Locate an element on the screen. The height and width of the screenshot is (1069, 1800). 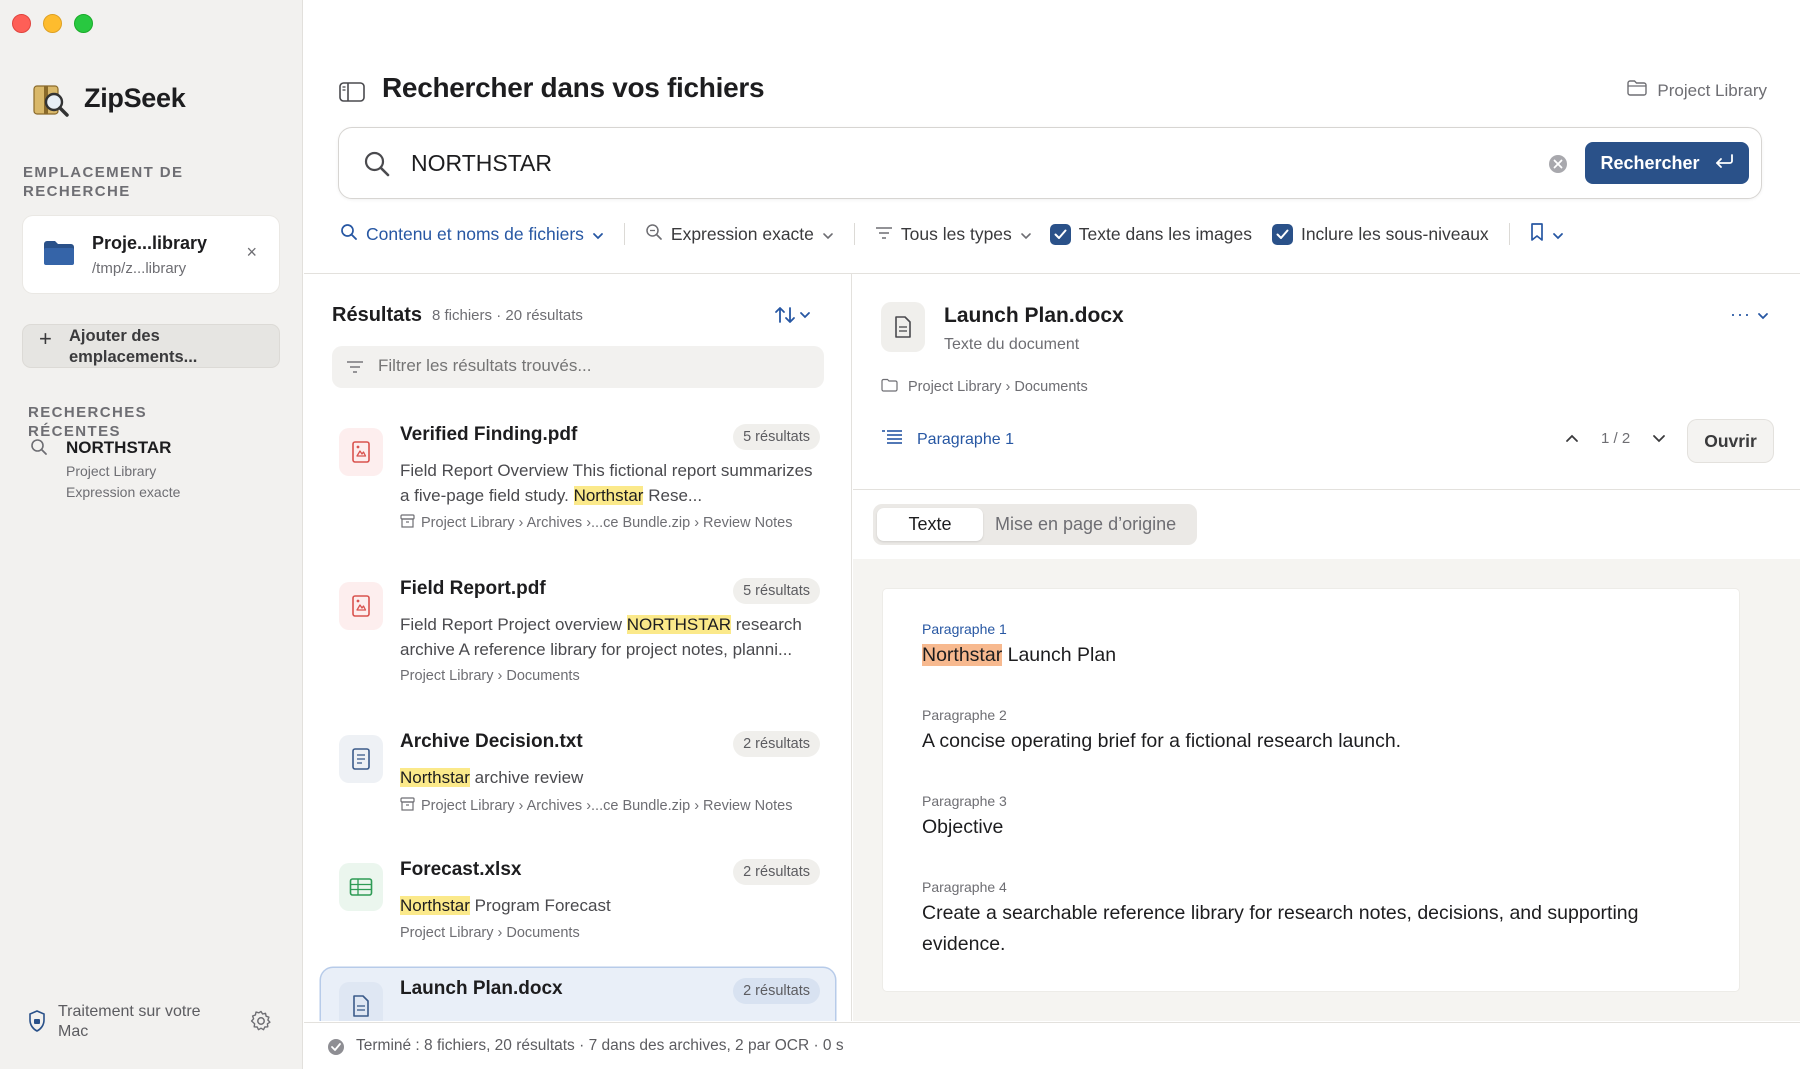
document-file-icon is located at coordinates (361, 1001).